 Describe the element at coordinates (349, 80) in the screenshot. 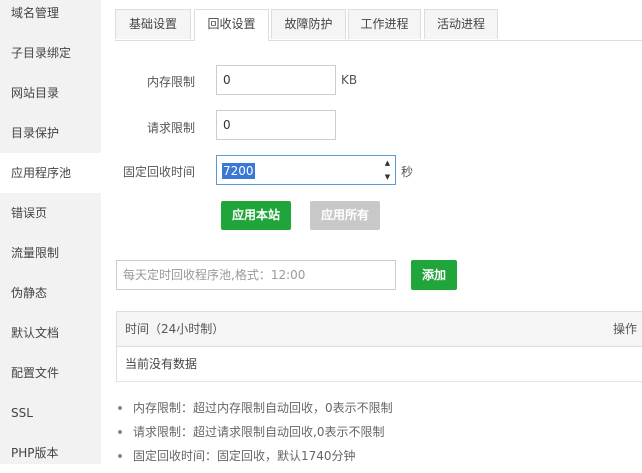

I see `memory-unit: KB` at that location.